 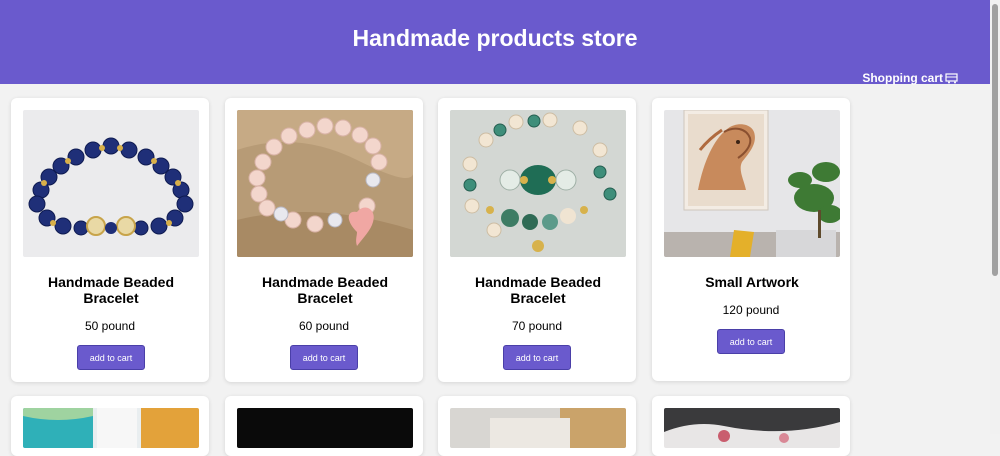 I want to click on product-image-pink-bracelet, so click(x=325, y=183).